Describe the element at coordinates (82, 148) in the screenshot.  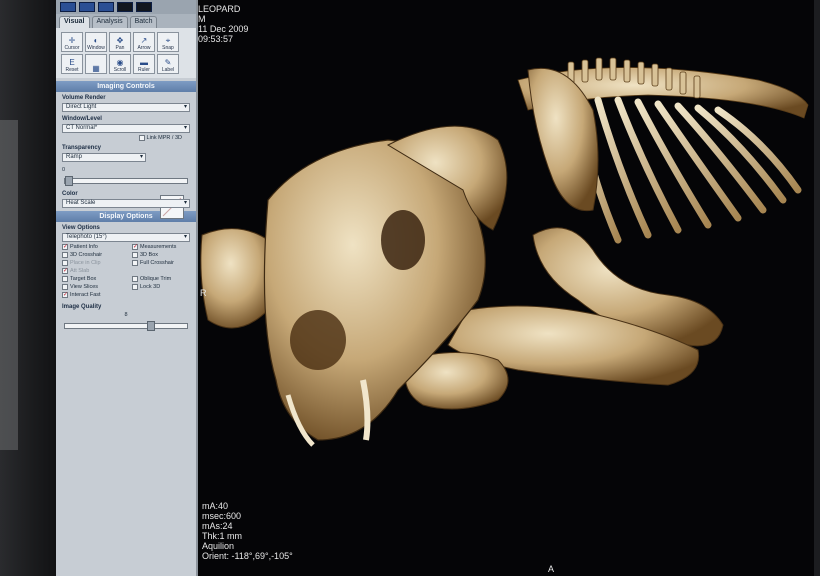
I see `transparency-label: Transparency` at that location.